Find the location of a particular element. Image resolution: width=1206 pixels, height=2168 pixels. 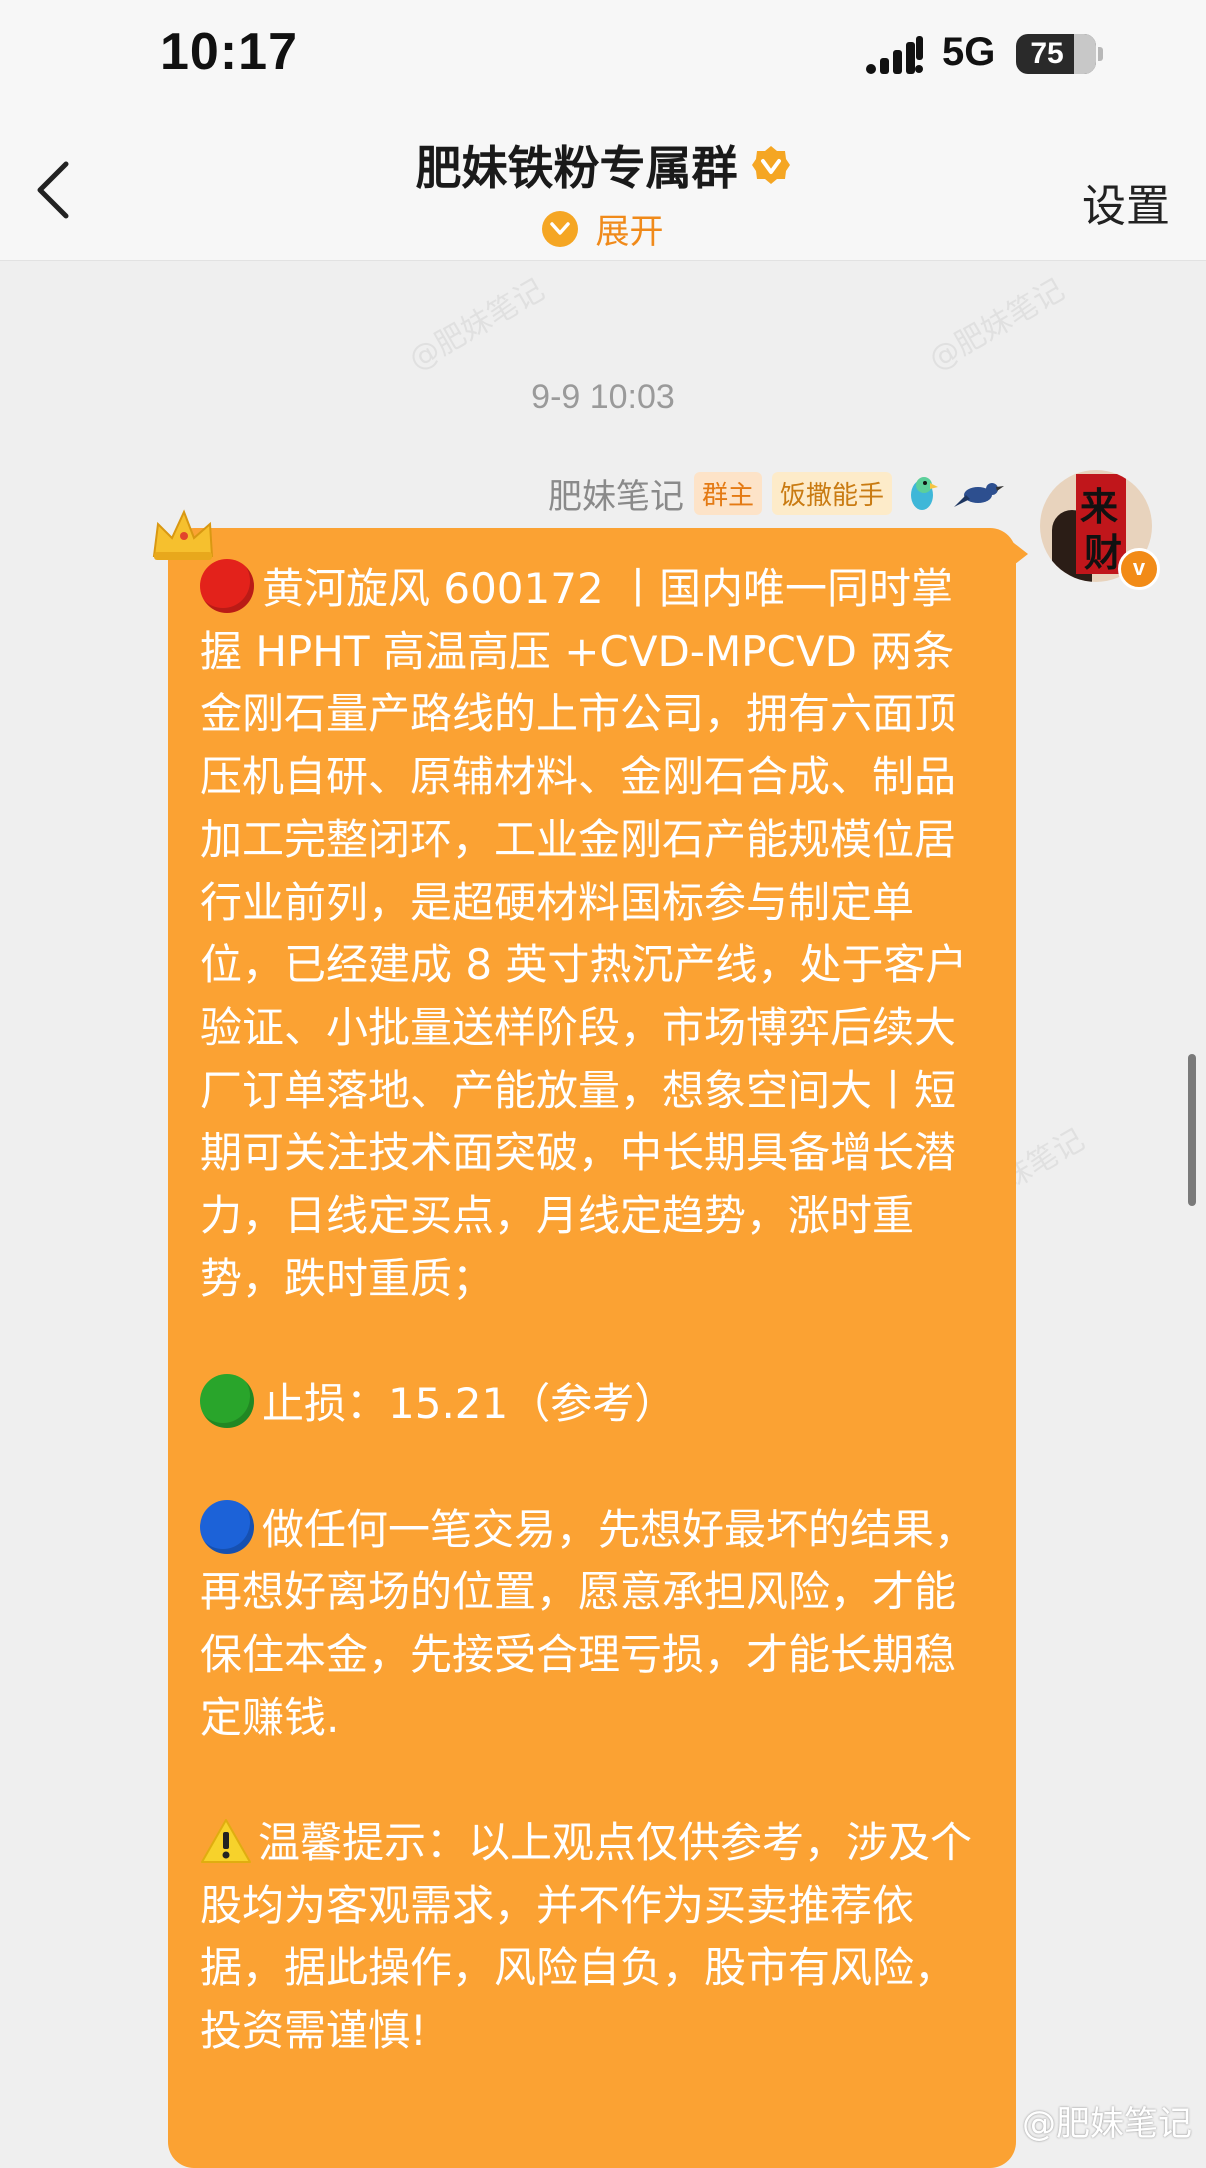

signal-icon is located at coordinates (894, 55).